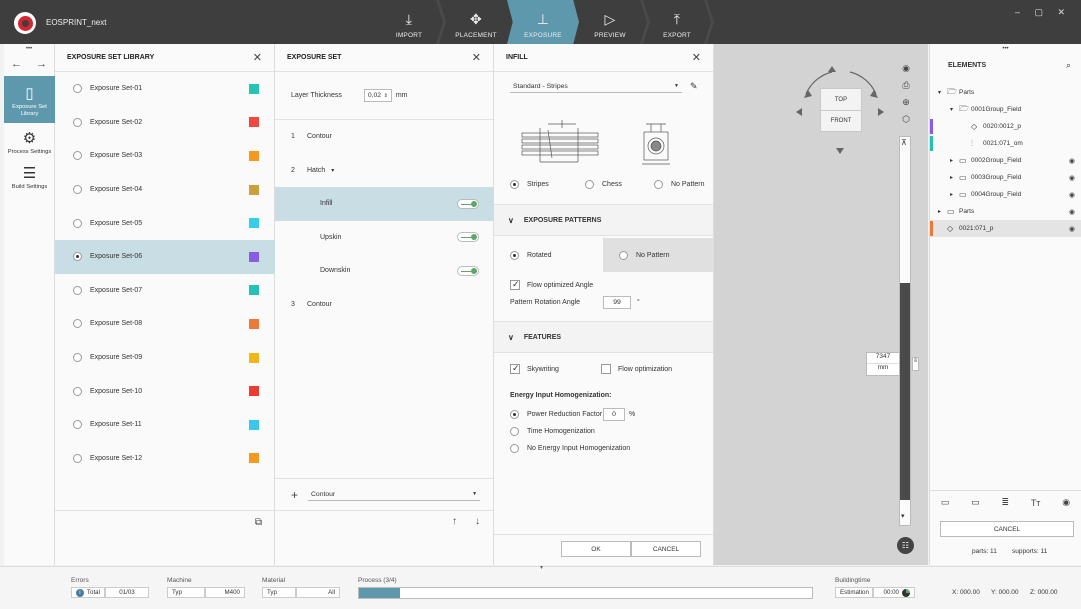 The height and width of the screenshot is (609, 1081). Describe the element at coordinates (677, 22) in the screenshot. I see `tab-export: ⤒ EXPORT` at that location.